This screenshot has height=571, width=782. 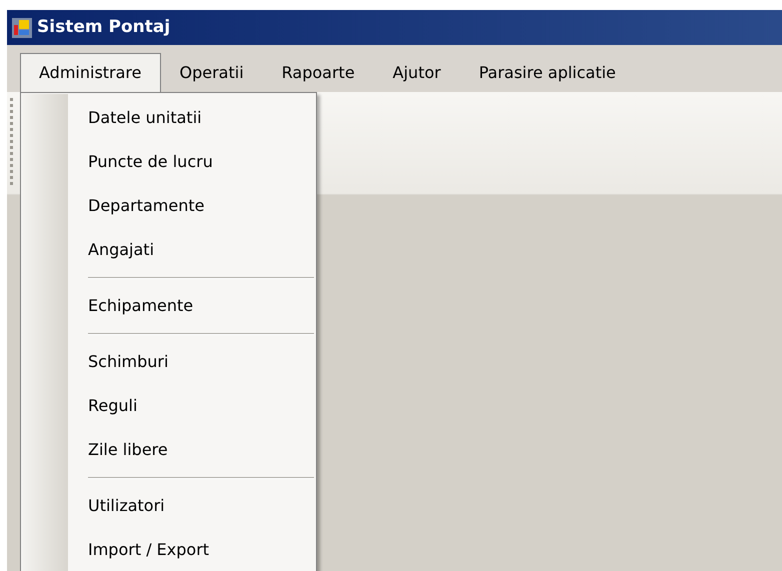 I want to click on menu-item: Rapoarte, so click(x=318, y=72).